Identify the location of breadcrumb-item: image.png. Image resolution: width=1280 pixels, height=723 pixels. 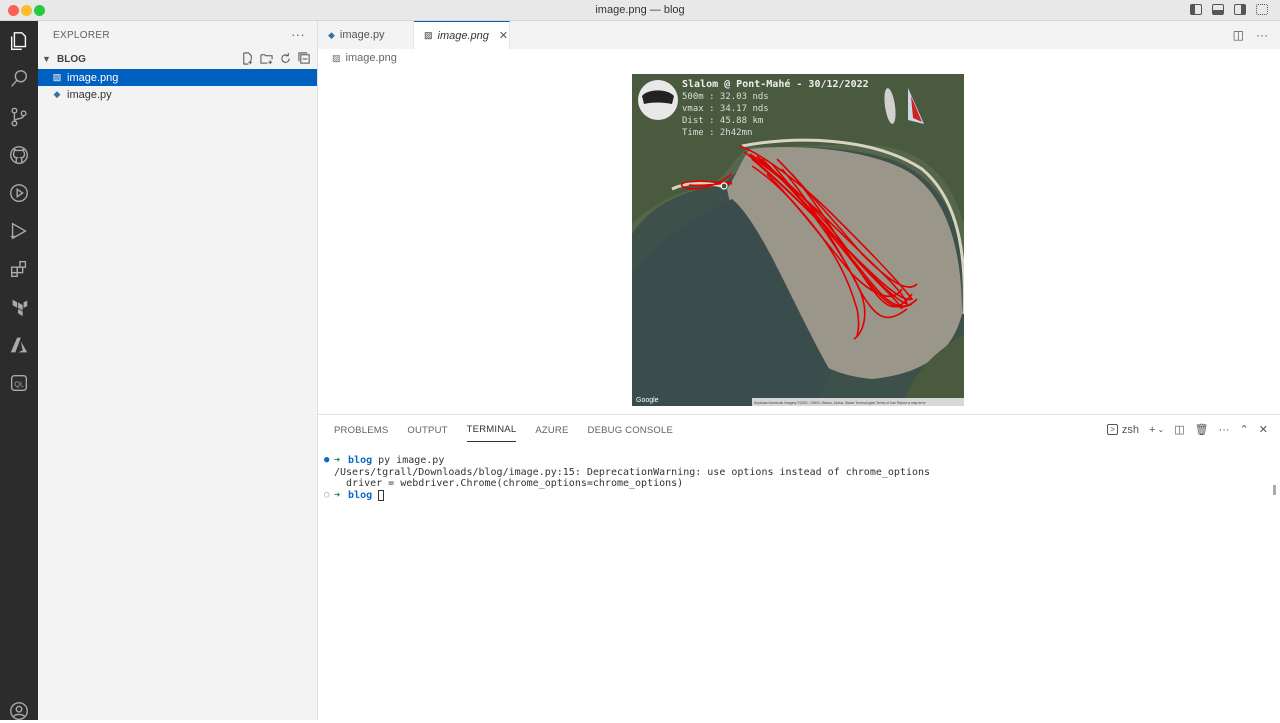
(371, 58).